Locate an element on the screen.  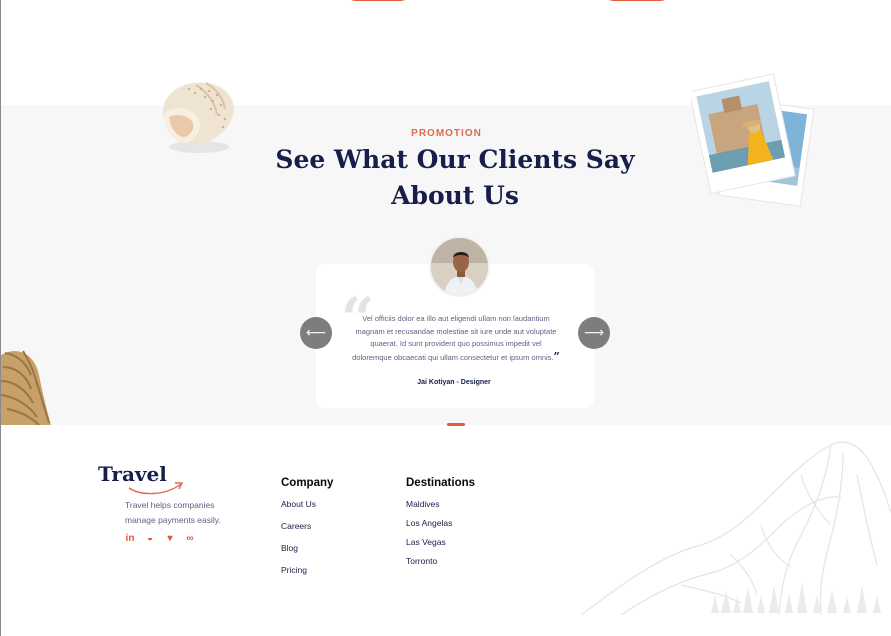
section-title: See What Our Clients Say About Us is located at coordinates (446, 178).